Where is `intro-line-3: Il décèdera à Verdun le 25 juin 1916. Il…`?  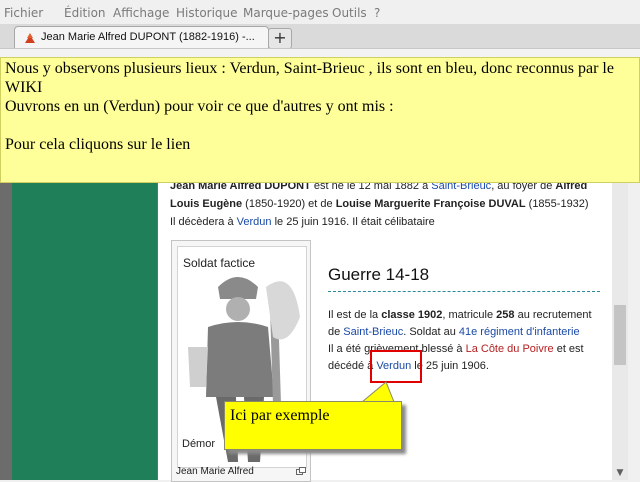
intro-line-3: Il décèdera à Verdun le 25 juin 1916. Il… is located at coordinates (302, 222).